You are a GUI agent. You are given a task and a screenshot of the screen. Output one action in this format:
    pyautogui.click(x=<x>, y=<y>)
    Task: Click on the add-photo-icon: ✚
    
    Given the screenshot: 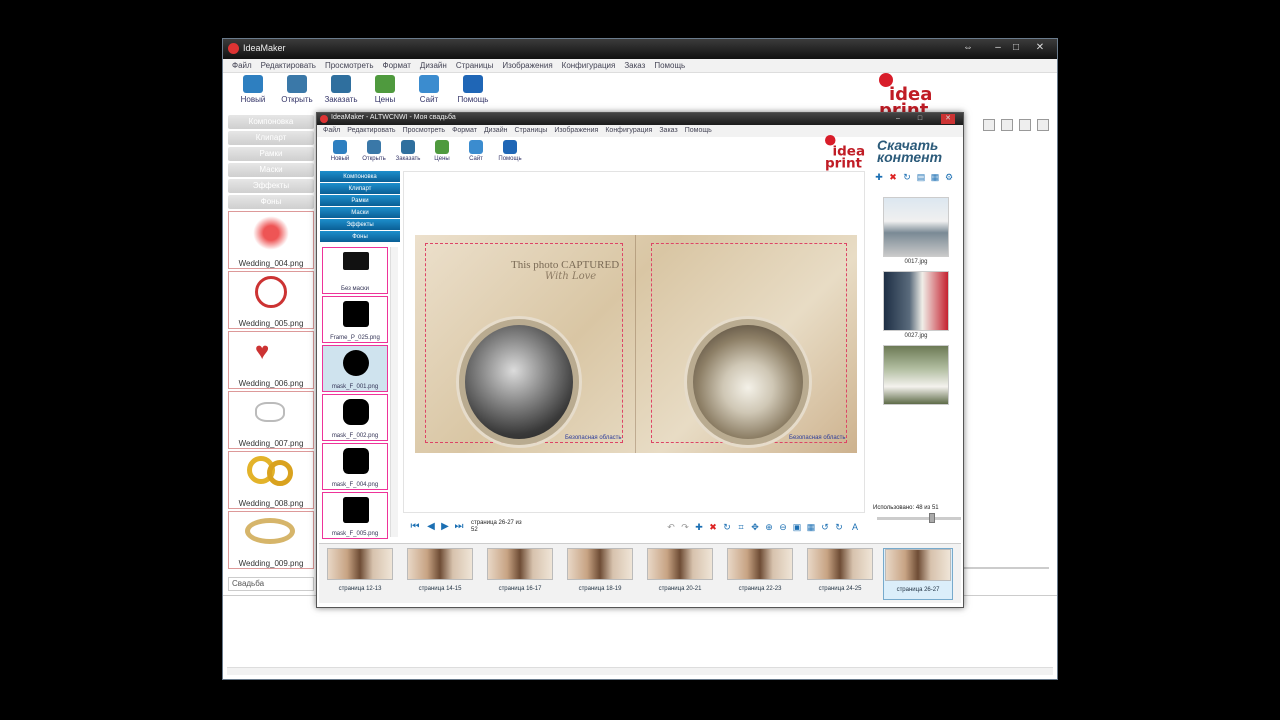 What is the action you would take?
    pyautogui.click(x=879, y=177)
    